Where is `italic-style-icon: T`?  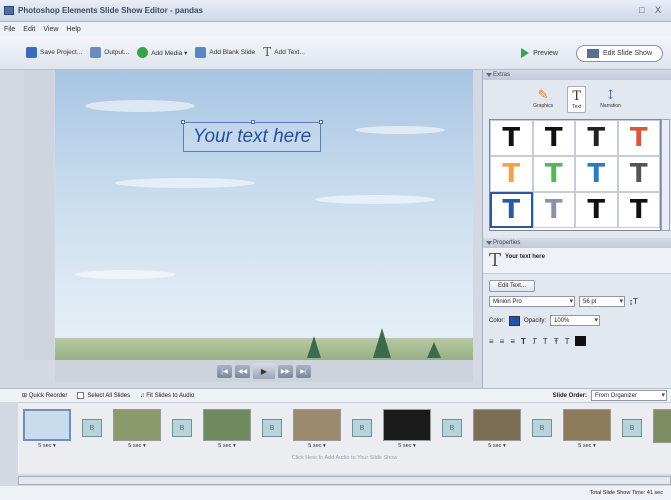 italic-style-icon: T is located at coordinates (534, 341).